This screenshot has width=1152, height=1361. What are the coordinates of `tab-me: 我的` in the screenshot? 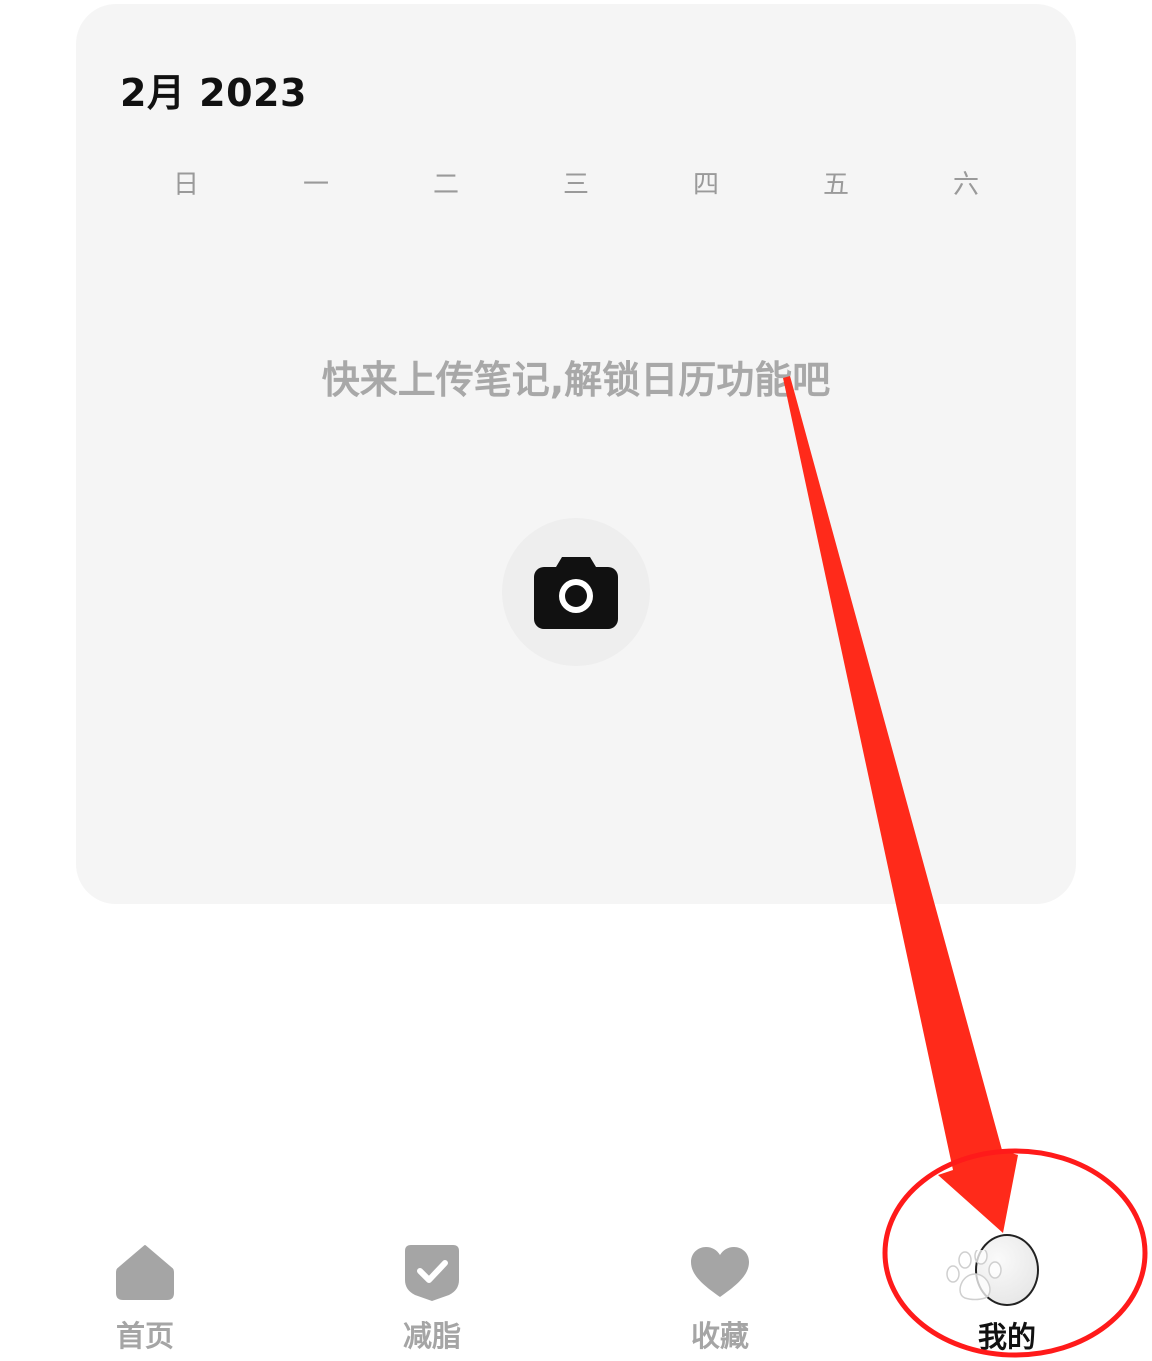 It's located at (1007, 1294).